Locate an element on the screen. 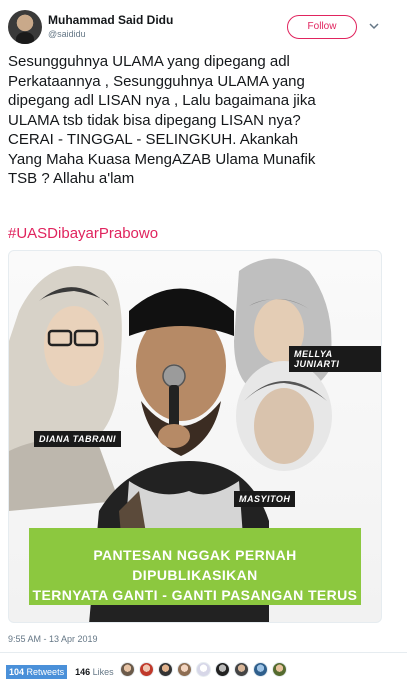 Image resolution: width=407 pixels, height=692 pixels. likes-stat: 146 Likes is located at coordinates (94, 672).